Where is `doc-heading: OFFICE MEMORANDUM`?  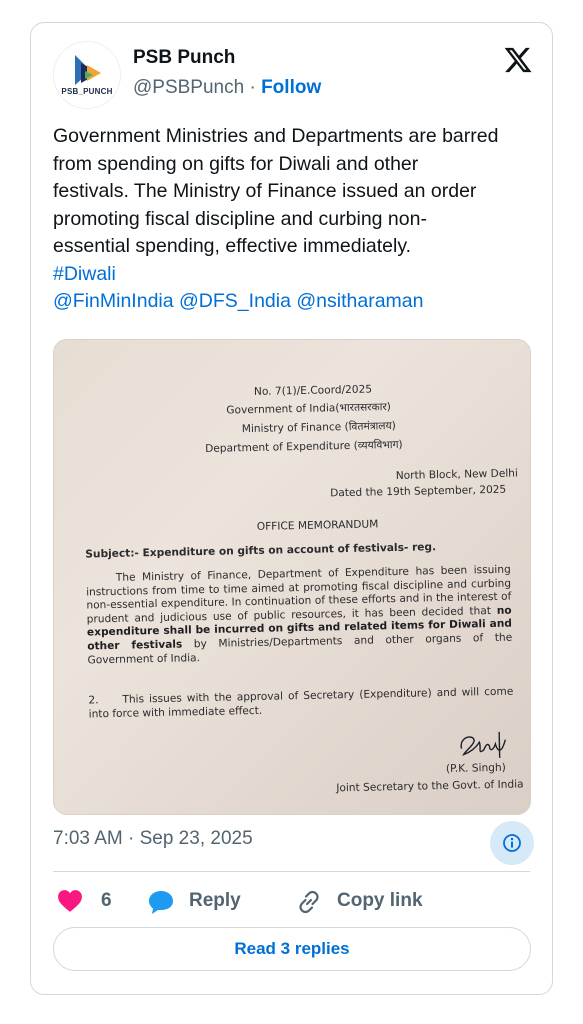
doc-heading: OFFICE MEMORANDUM is located at coordinates (317, 525).